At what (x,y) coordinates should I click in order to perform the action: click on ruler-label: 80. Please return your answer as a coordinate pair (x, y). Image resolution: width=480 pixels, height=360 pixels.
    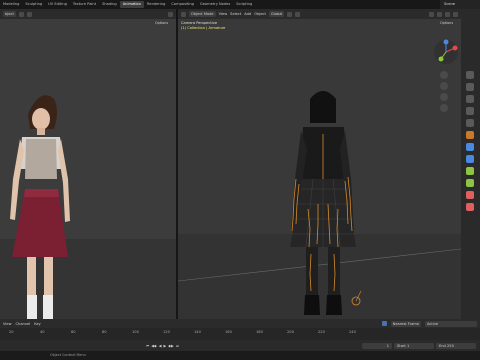
    Looking at the image, I should click on (104, 332).